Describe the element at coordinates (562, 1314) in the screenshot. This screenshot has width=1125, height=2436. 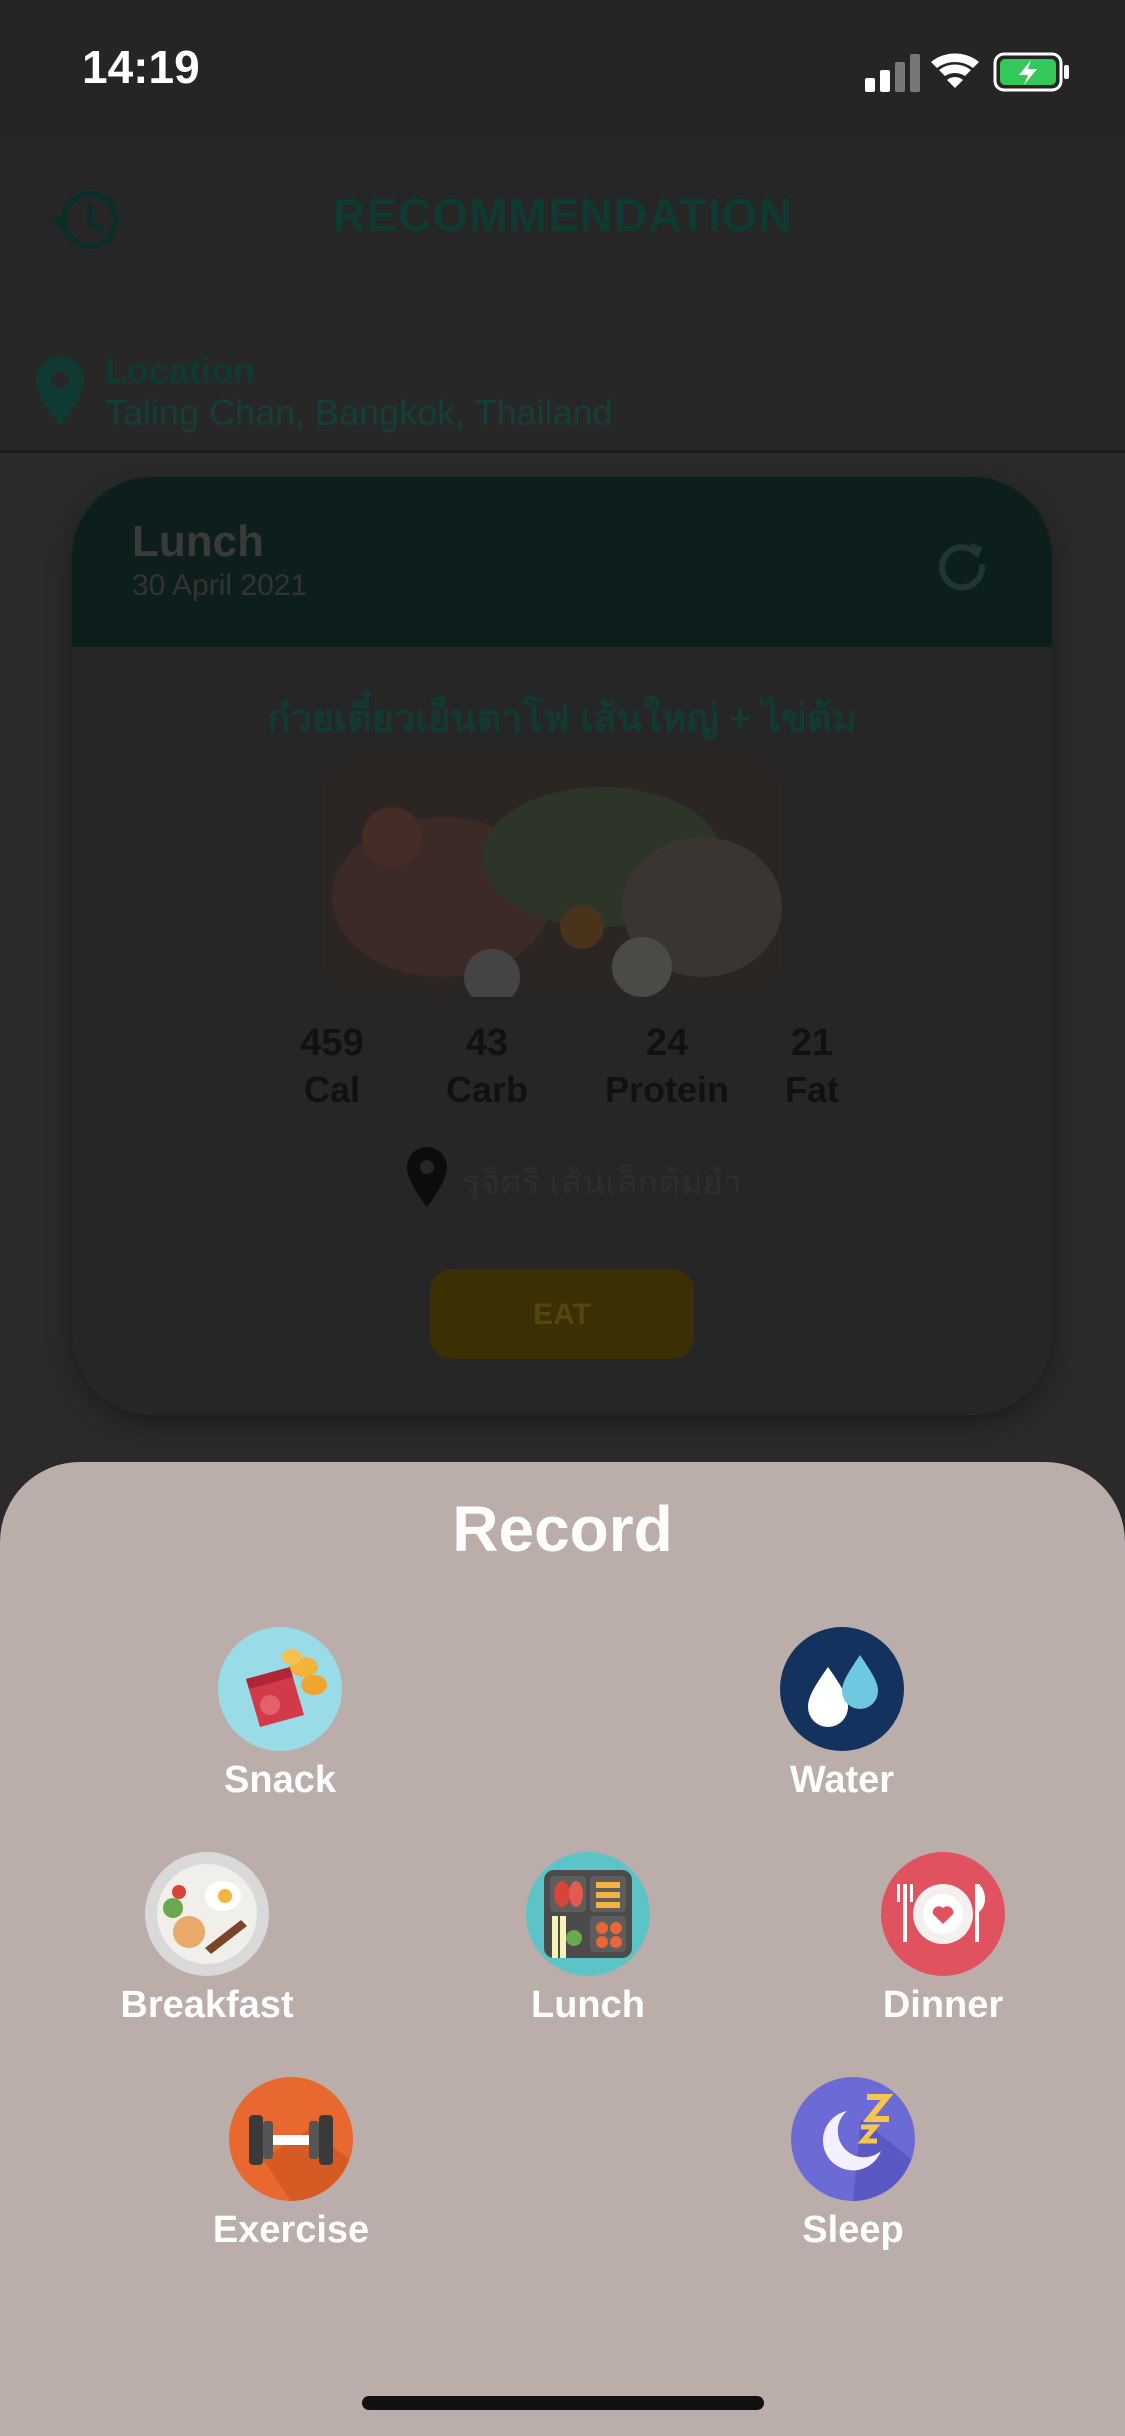
I see `eat-button: EAT` at that location.